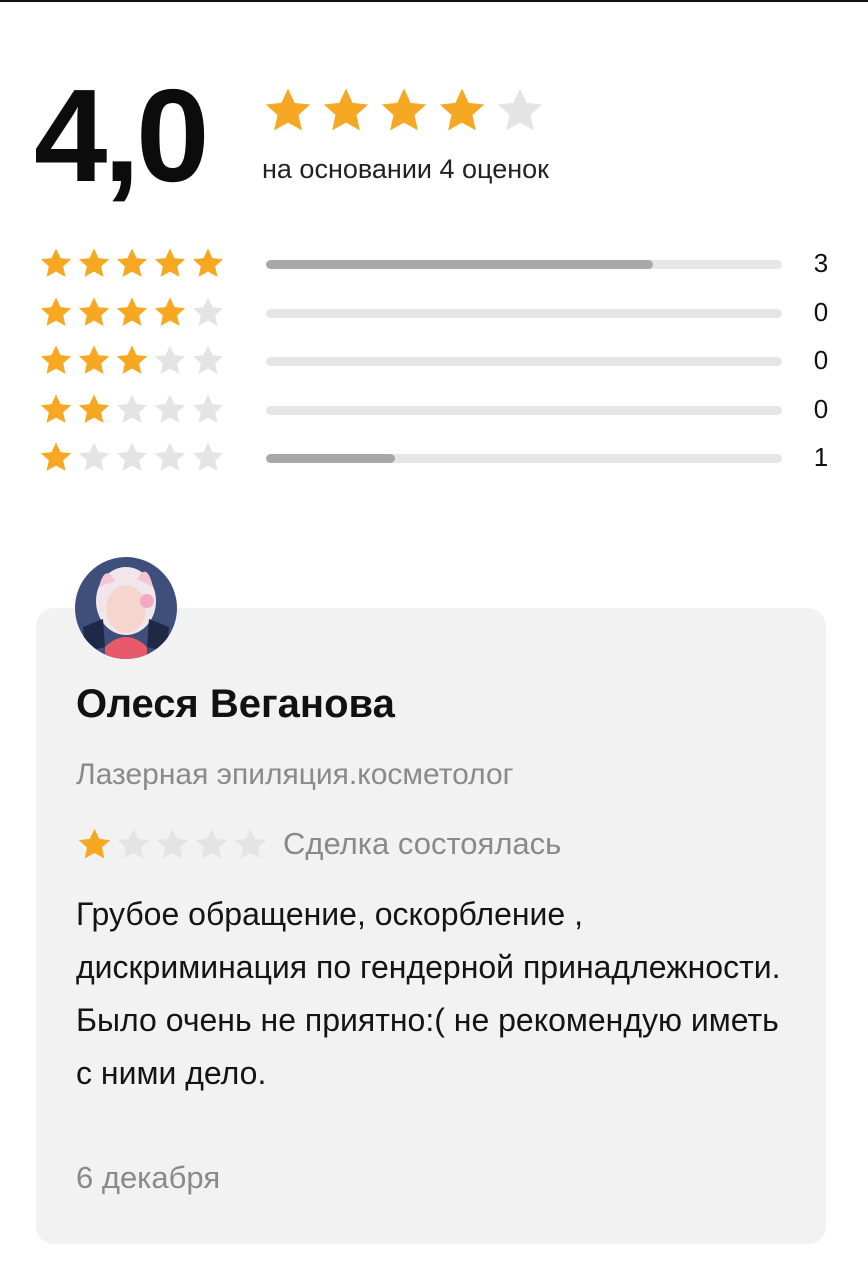 Image resolution: width=868 pixels, height=1280 pixels. I want to click on review-date: 6 декабря, so click(148, 1177).